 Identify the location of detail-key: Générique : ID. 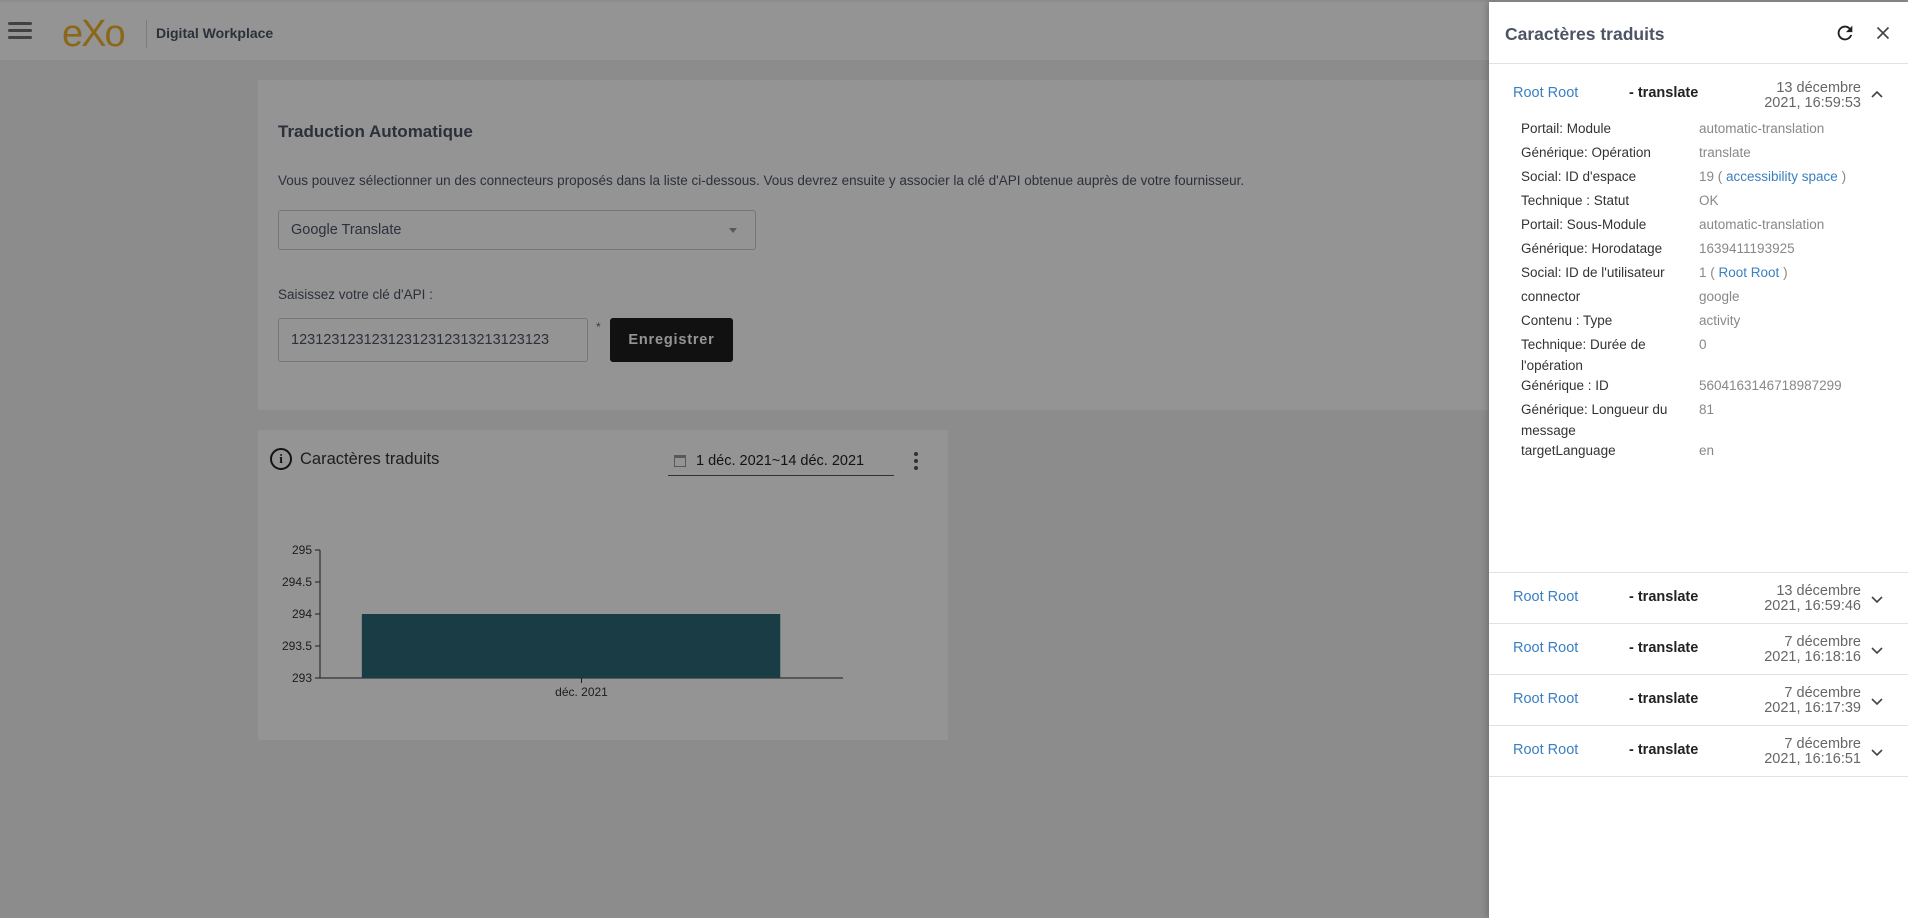
(1565, 385).